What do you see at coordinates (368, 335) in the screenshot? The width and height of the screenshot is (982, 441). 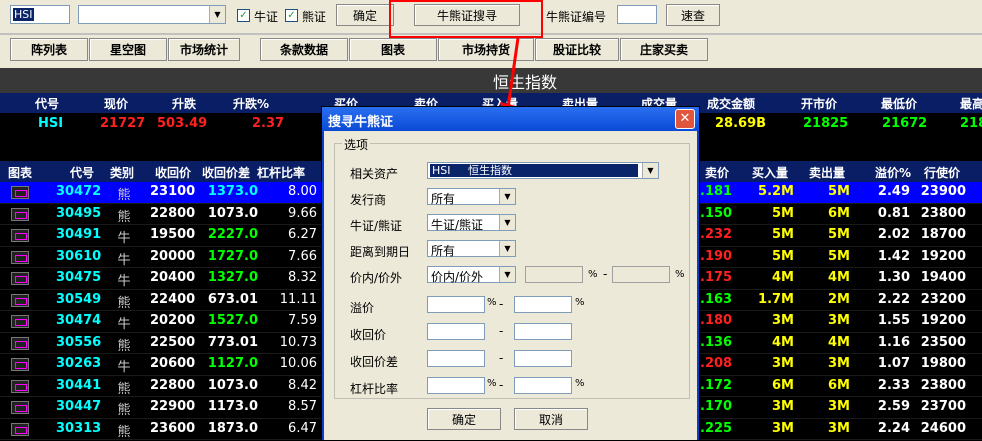 I see `recall-label: 收回价` at bounding box center [368, 335].